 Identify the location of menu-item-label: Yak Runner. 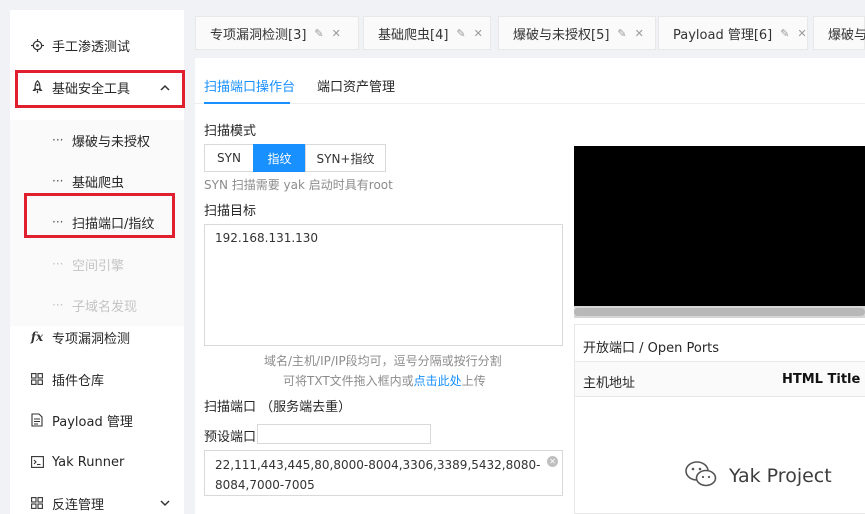
(88, 462).